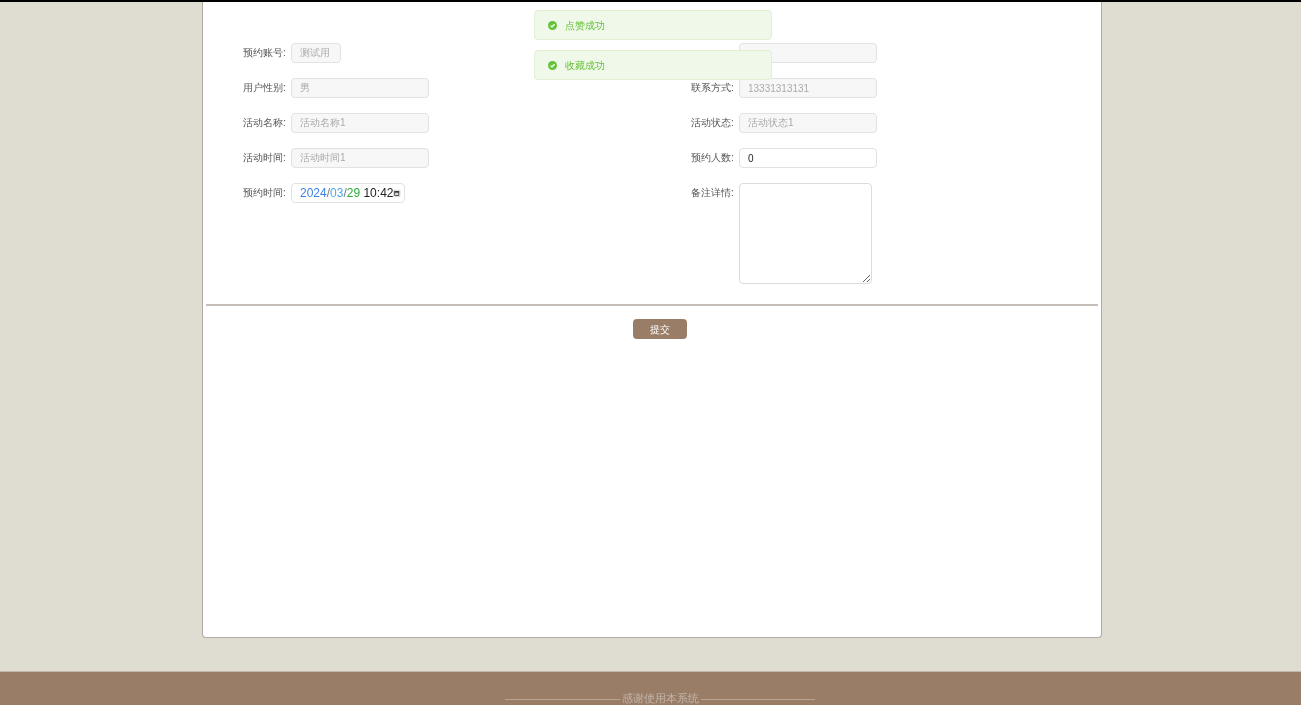 This screenshot has height=705, width=1301. I want to click on toast-message: 收藏成功, so click(585, 65).